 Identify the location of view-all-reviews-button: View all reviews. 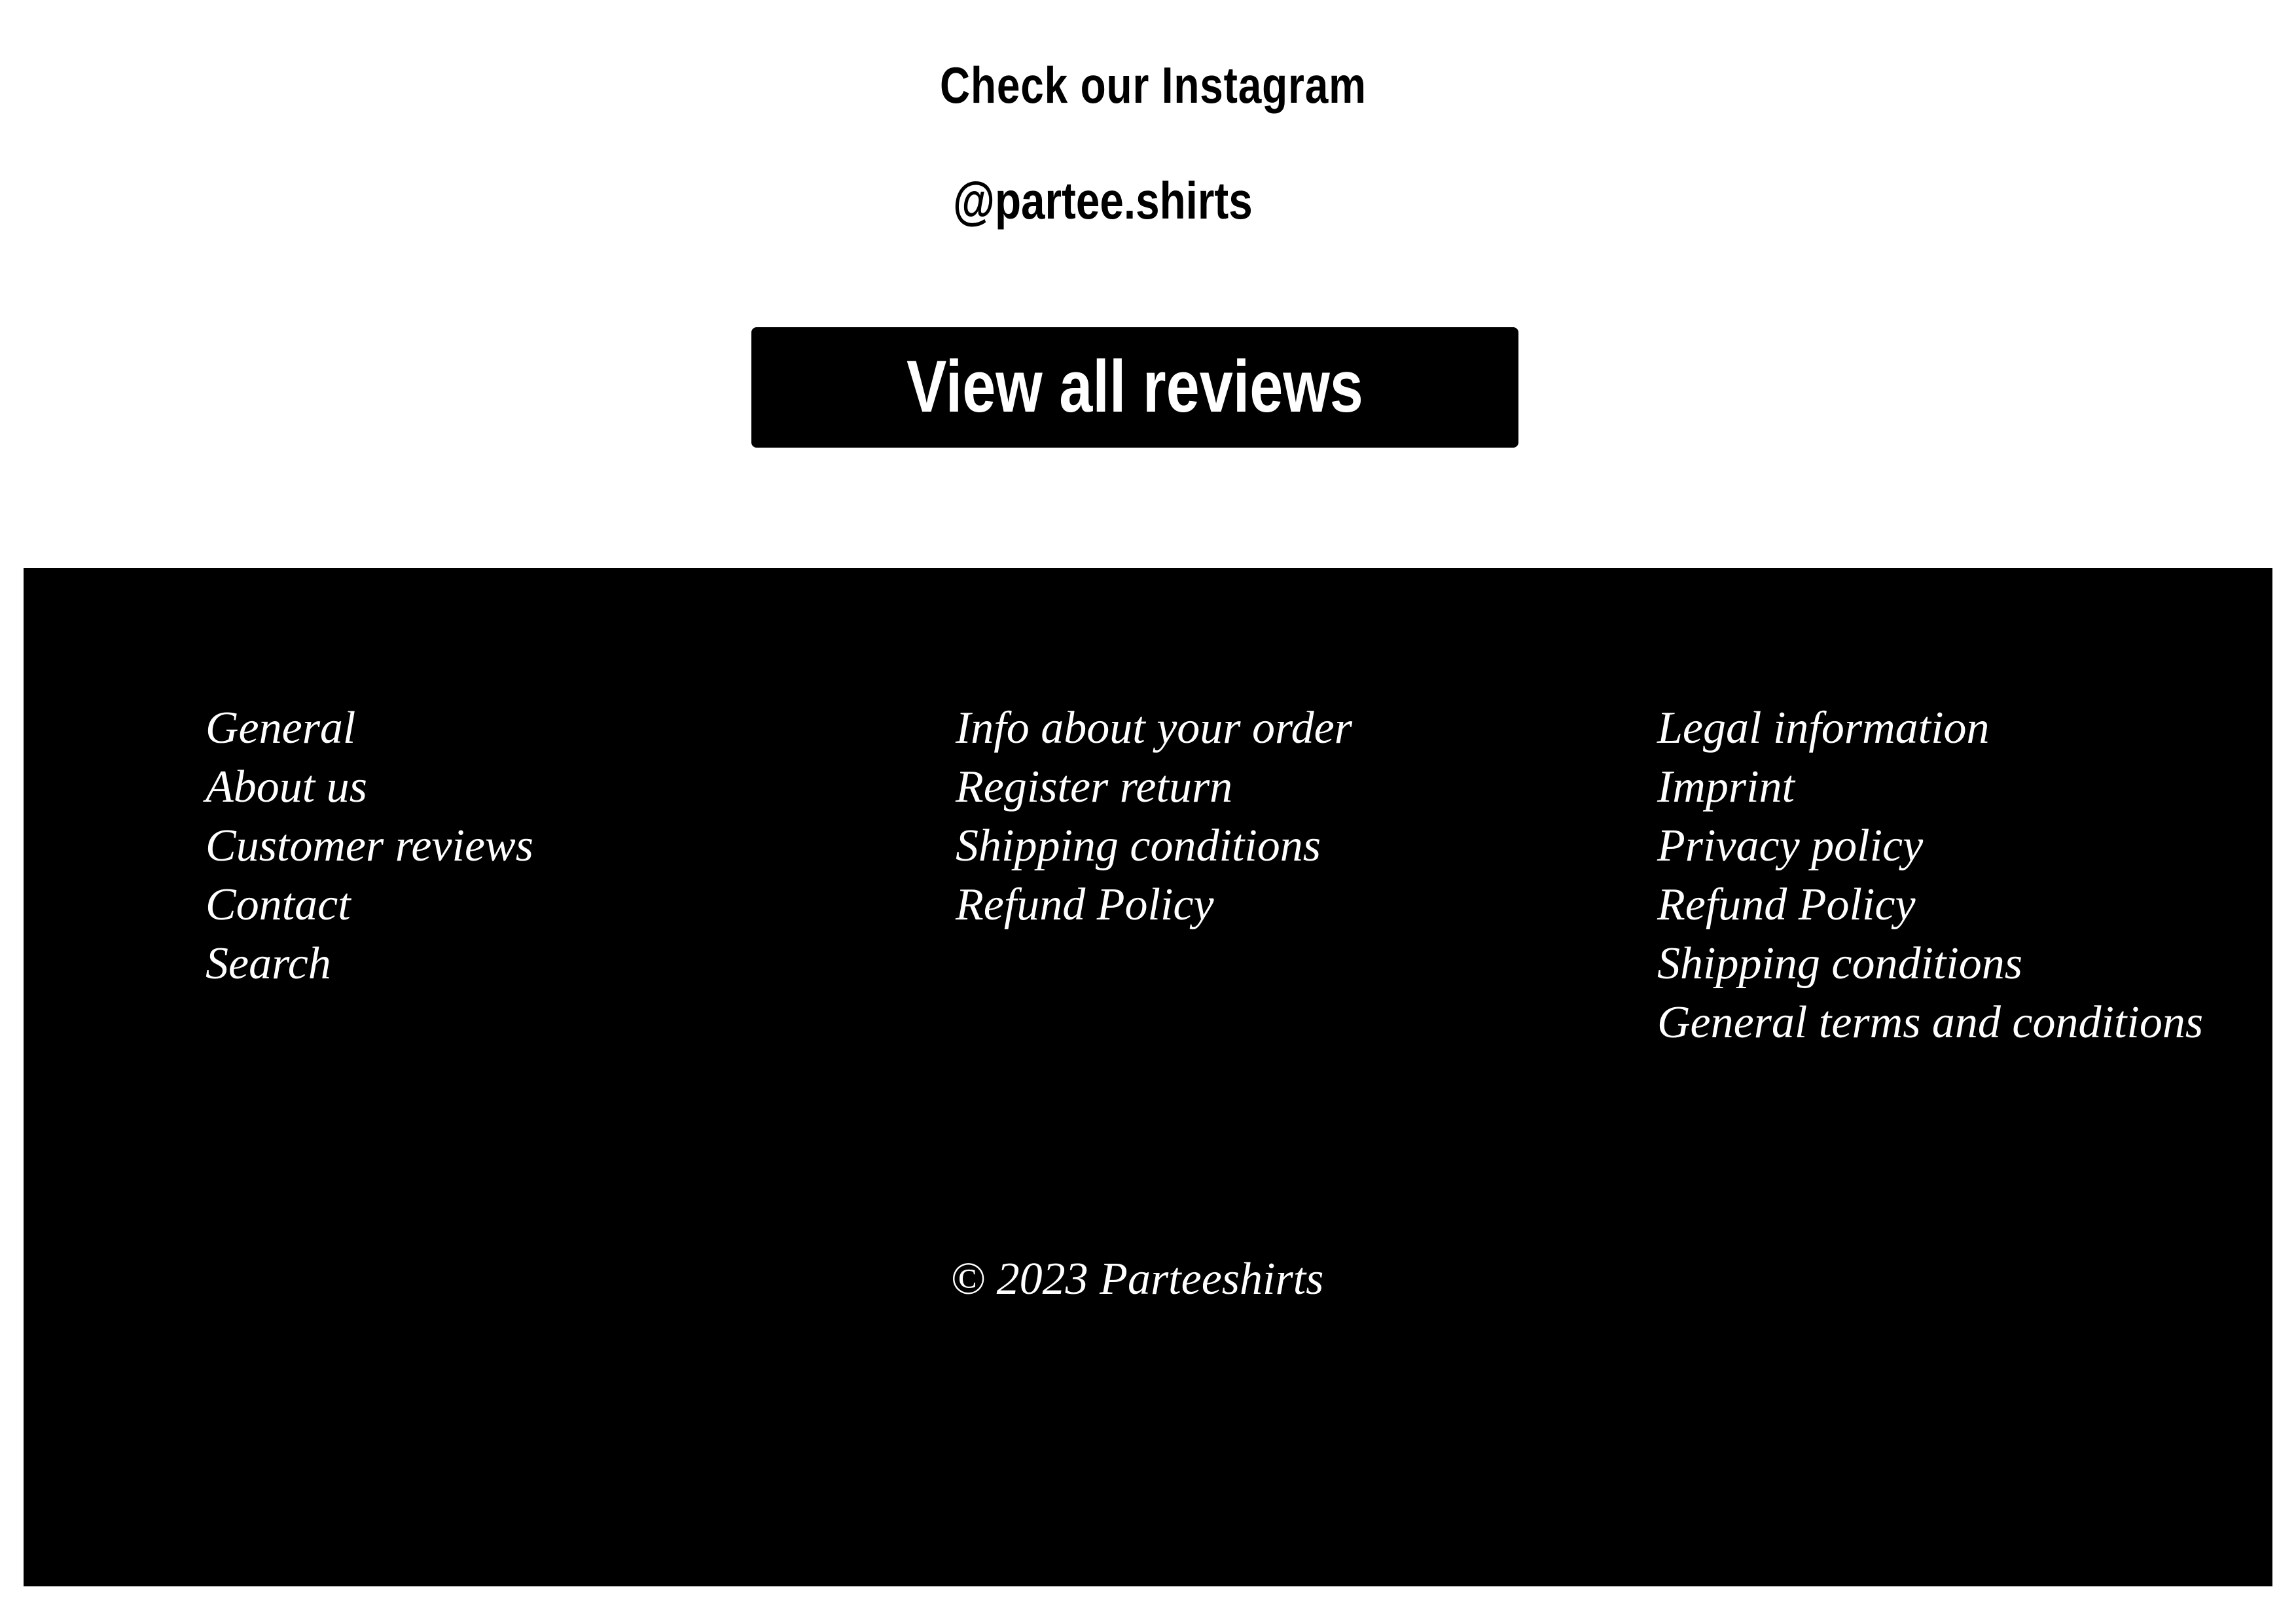
(1134, 387).